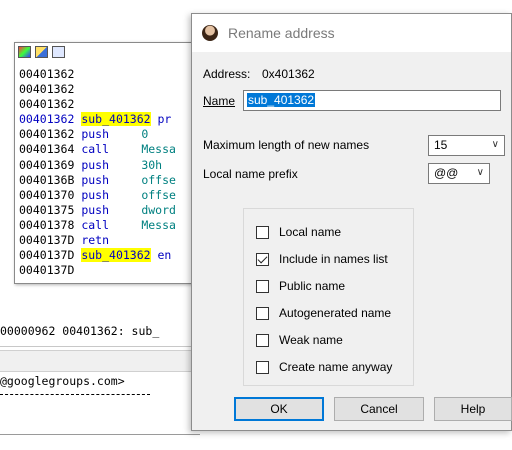 This screenshot has width=512, height=450. What do you see at coordinates (335, 313) in the screenshot?
I see `option-label: Autogenerated name` at bounding box center [335, 313].